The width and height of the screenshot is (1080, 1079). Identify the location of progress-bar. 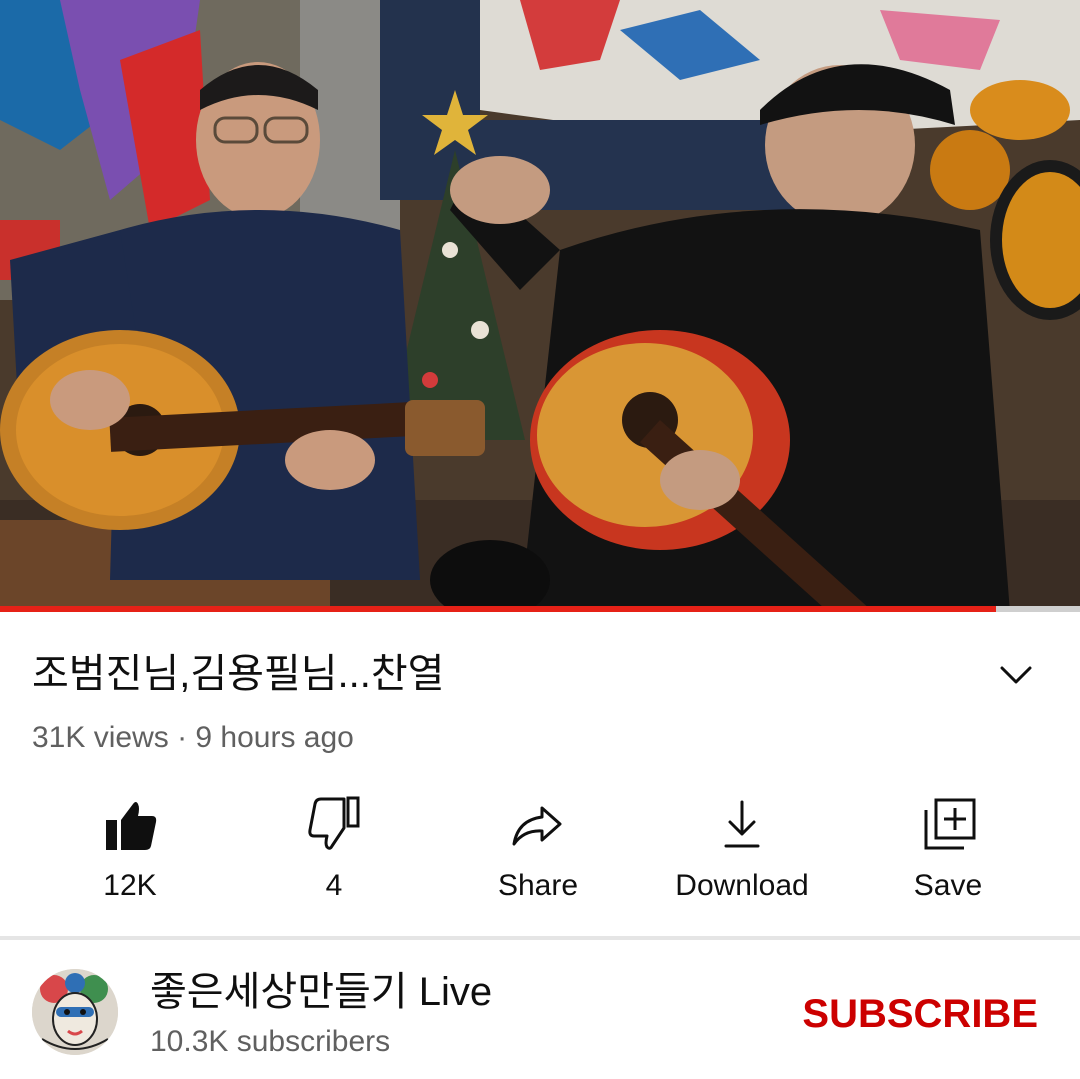
(540, 609).